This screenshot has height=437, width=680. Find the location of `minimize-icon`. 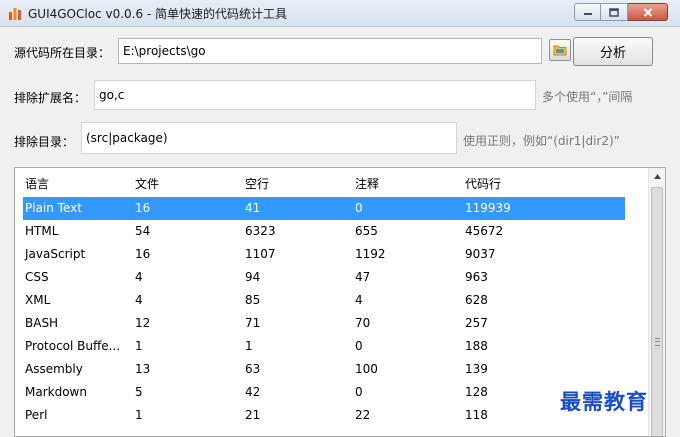

minimize-icon is located at coordinates (587, 14).